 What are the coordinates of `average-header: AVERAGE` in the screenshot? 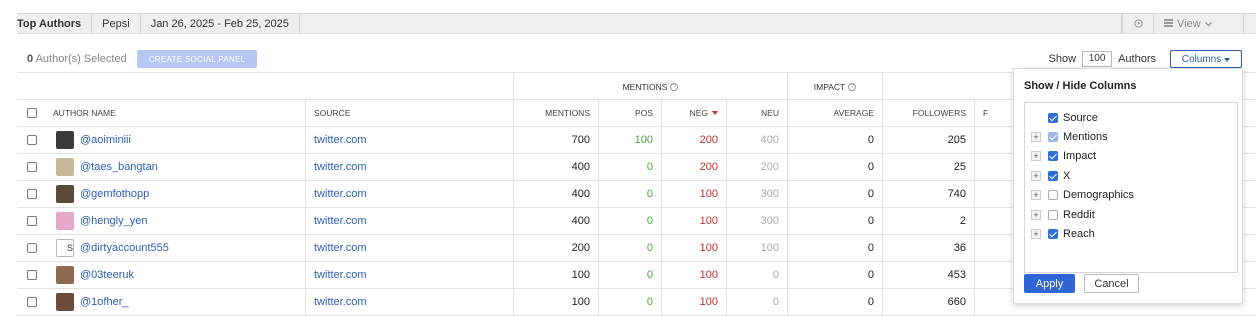 It's located at (834, 113).